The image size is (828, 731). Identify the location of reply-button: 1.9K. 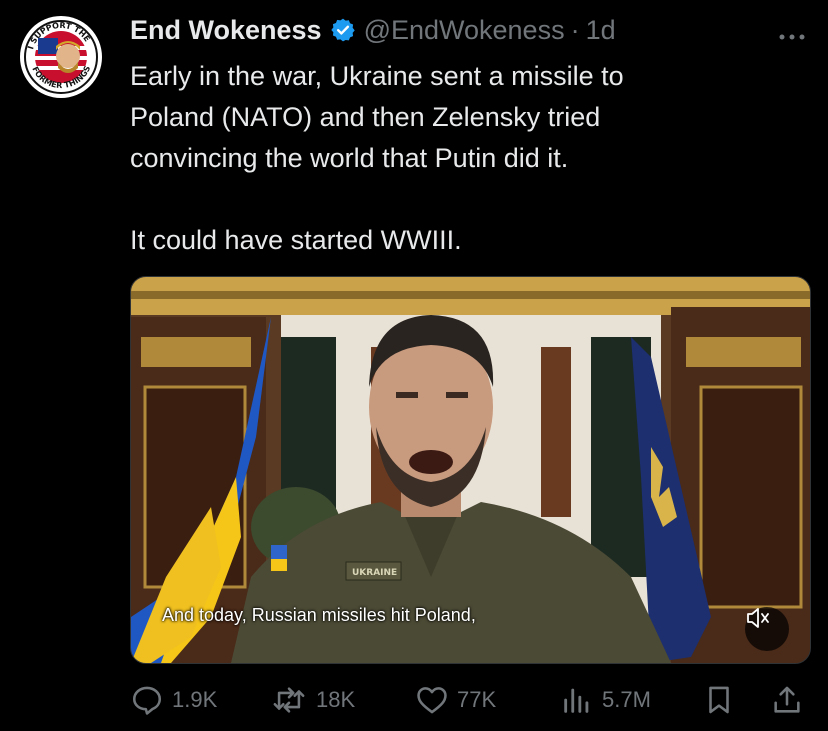
(173, 700).